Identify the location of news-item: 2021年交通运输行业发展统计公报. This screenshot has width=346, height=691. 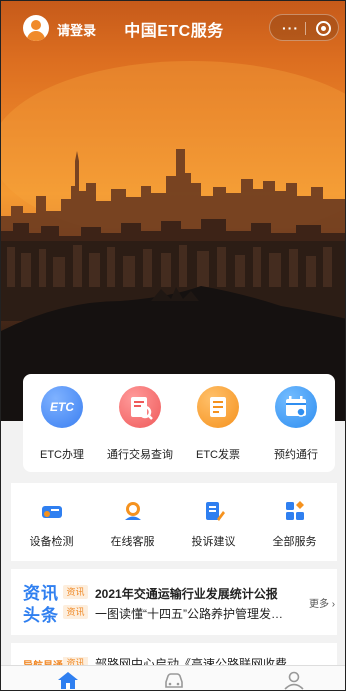
(193, 593).